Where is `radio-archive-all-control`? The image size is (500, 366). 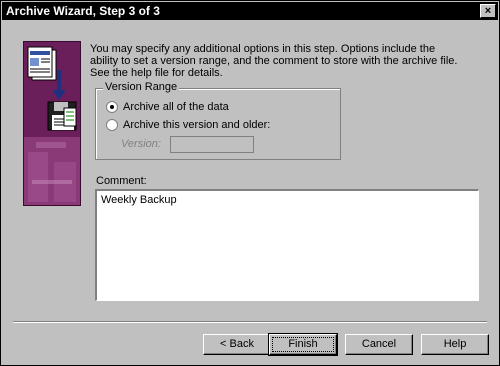 radio-archive-all-control is located at coordinates (112, 107).